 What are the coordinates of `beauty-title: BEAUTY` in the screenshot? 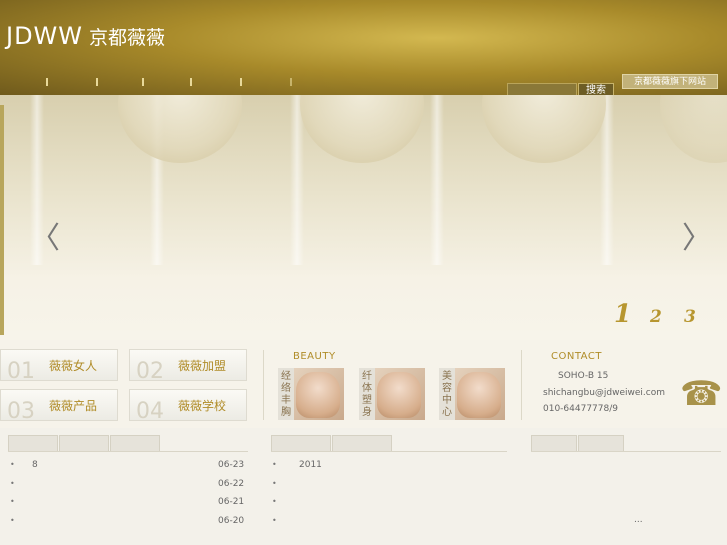 It's located at (314, 356).